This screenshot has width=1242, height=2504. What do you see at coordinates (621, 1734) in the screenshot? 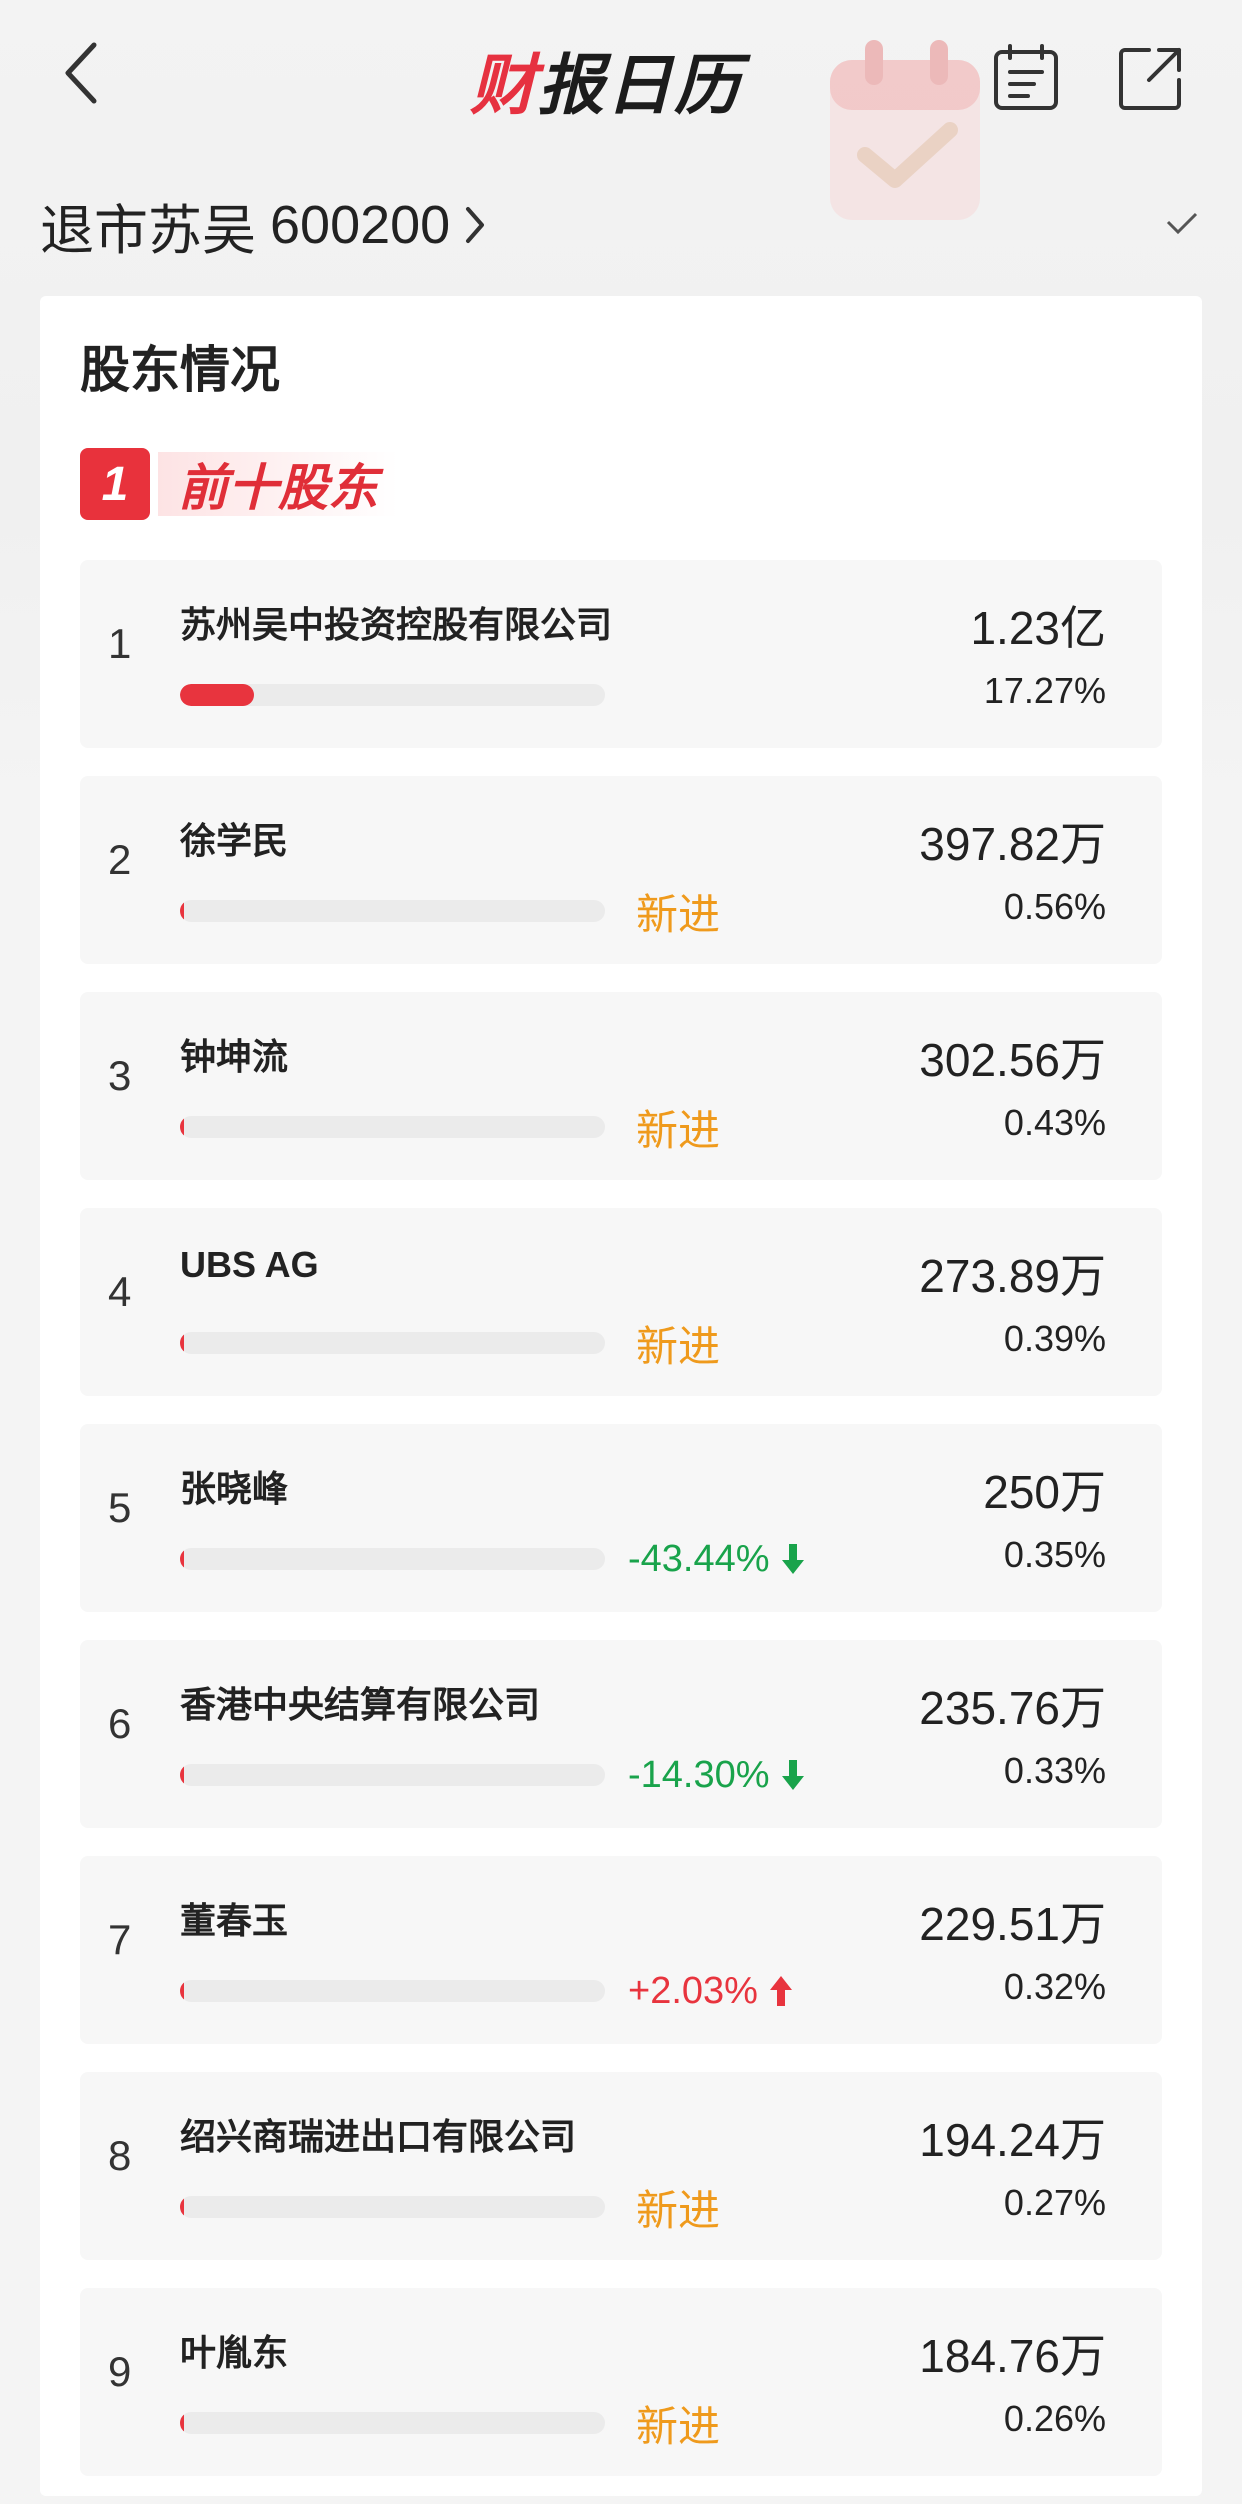
I see `shareholder-row: 6 香港中央结算有限公司 -14.30% 235.76万 0.33%` at bounding box center [621, 1734].